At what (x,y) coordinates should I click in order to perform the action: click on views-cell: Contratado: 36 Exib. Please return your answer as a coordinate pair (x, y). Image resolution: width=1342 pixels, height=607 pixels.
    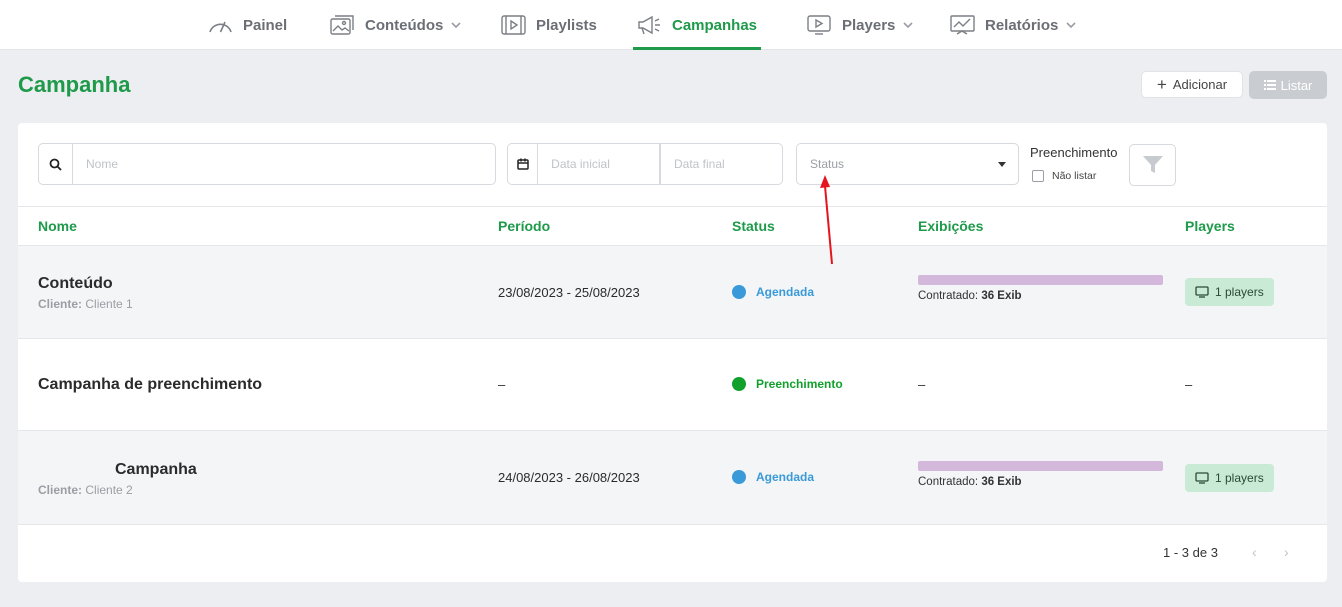
    Looking at the image, I should click on (1040, 474).